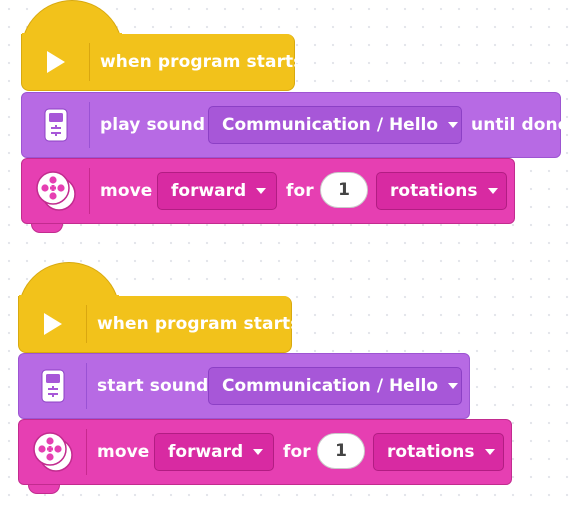 The image size is (583, 508). Describe the element at coordinates (520, 125) in the screenshot. I see `until-done-label: until done` at that location.